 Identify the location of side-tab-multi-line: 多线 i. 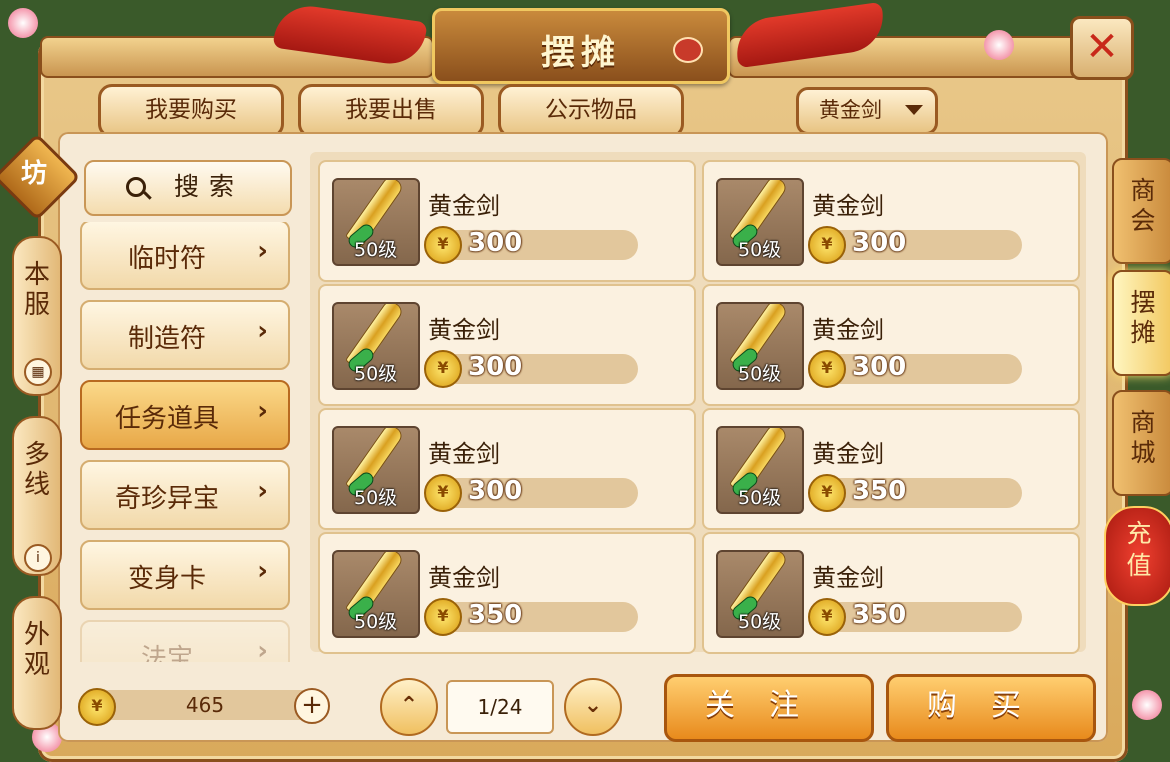
(37, 496).